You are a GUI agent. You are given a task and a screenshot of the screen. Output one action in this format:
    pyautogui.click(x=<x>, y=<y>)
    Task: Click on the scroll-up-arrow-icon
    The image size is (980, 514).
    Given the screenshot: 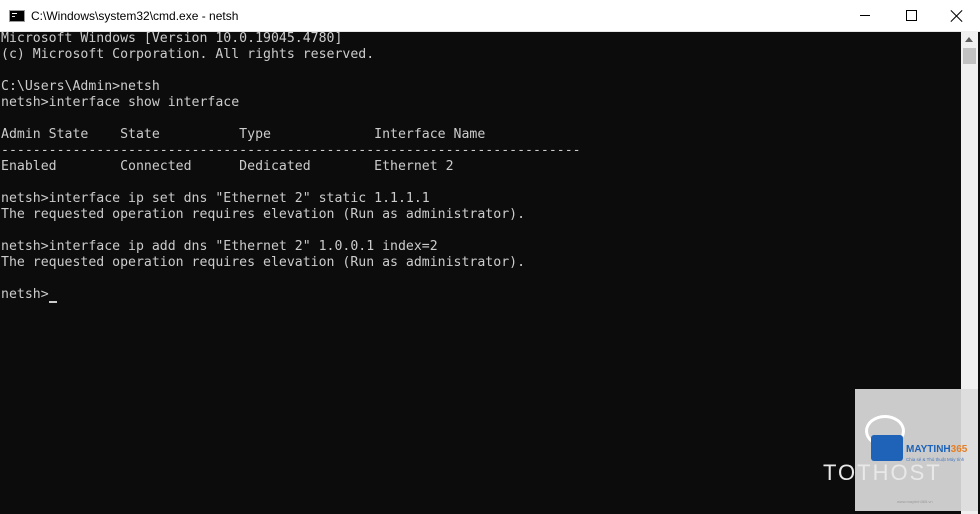 What is the action you would take?
    pyautogui.click(x=969, y=39)
    